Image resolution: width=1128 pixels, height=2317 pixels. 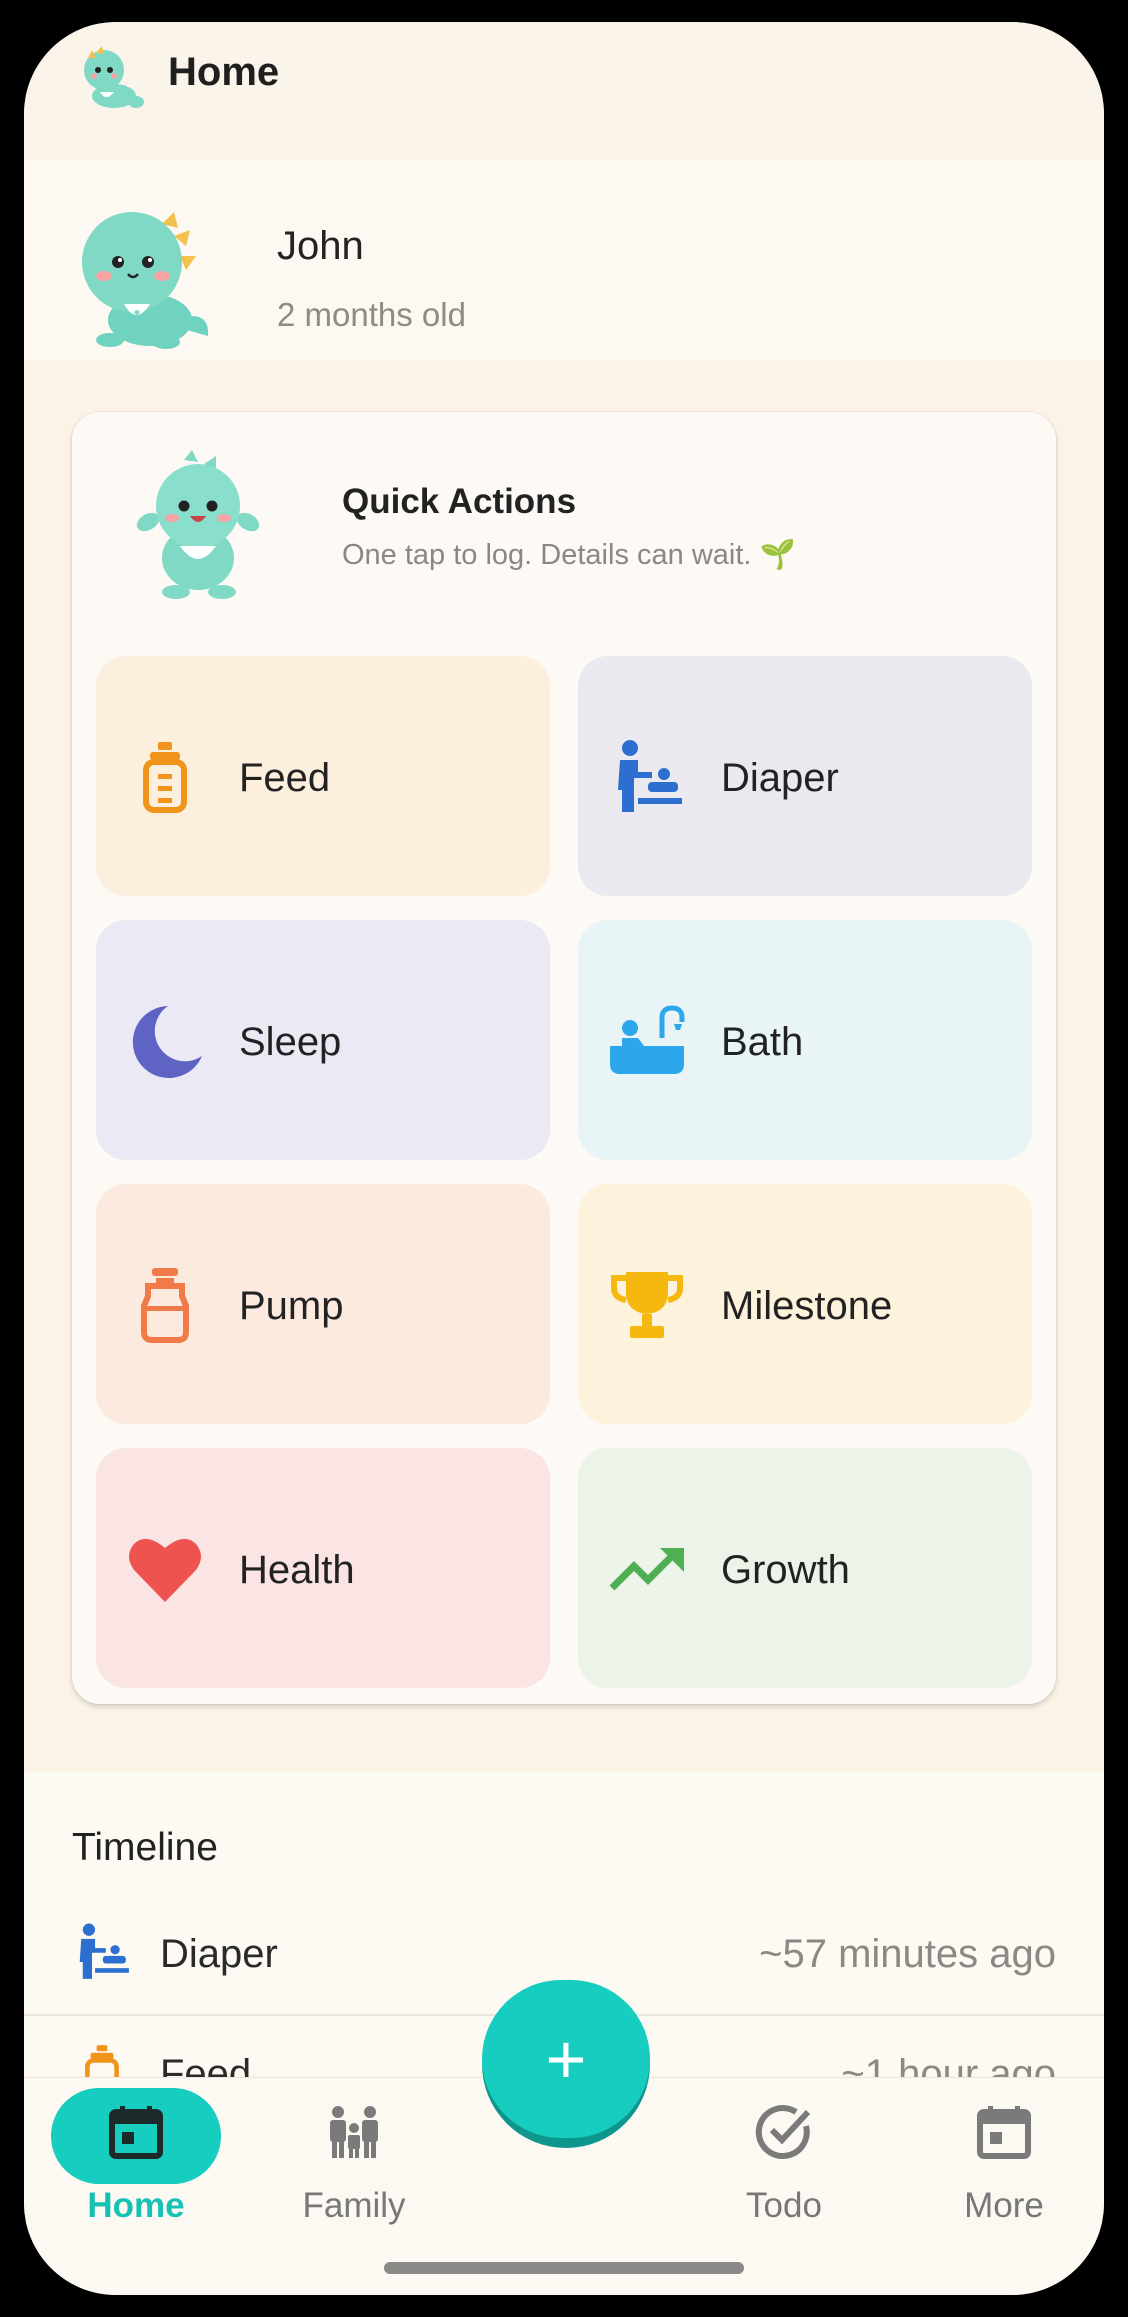 I want to click on baby-avatar, so click(x=145, y=280).